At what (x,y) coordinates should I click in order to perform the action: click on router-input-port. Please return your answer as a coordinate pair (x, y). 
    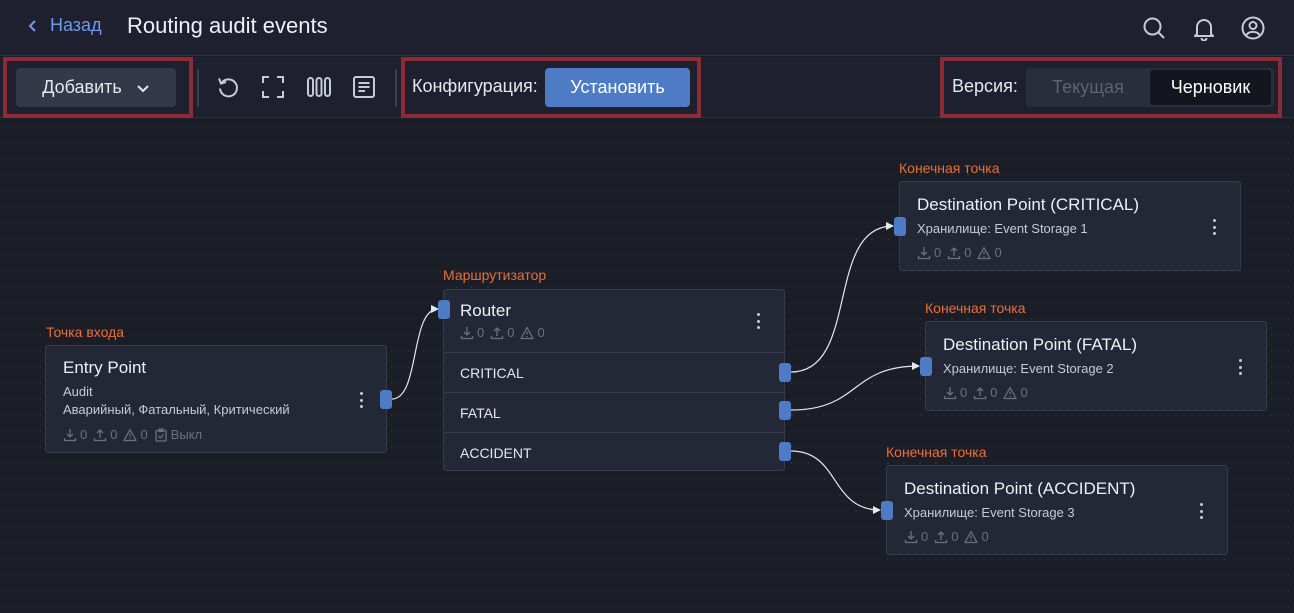
    Looking at the image, I should click on (444, 309).